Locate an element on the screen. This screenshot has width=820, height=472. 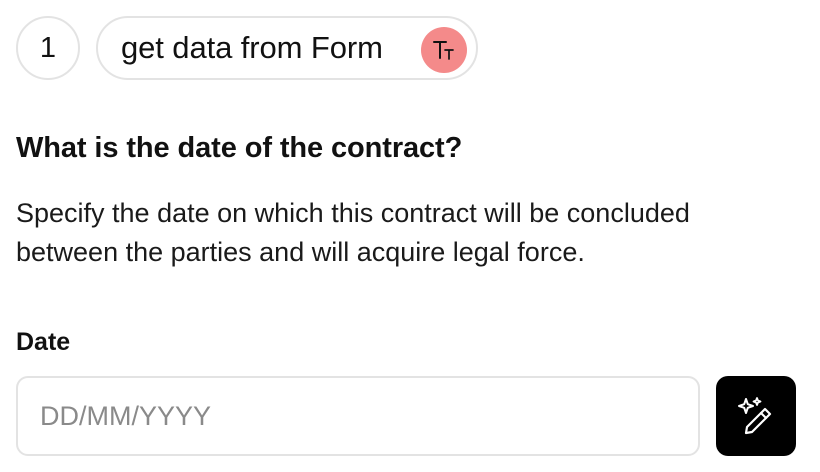
magic-wand-icon is located at coordinates (755, 416).